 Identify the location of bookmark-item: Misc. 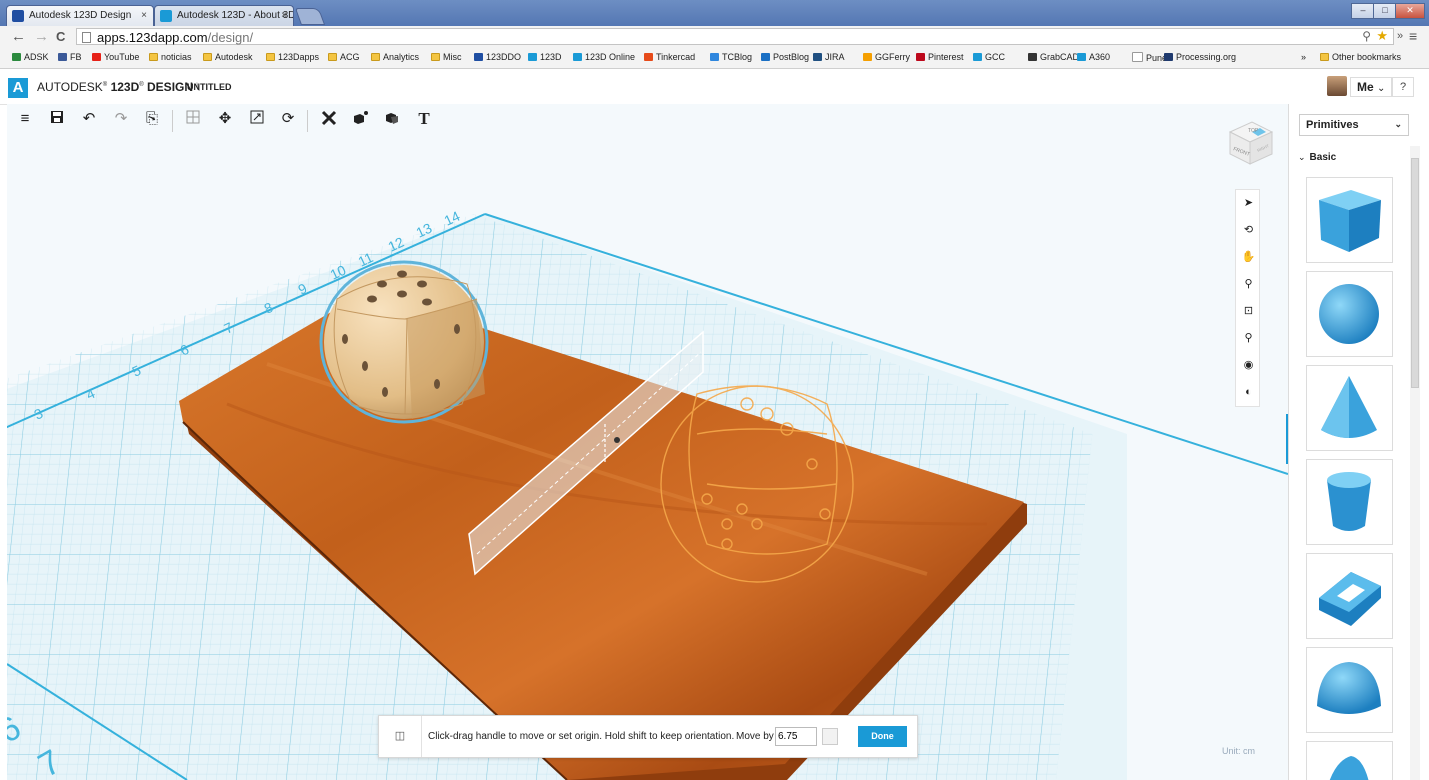
(446, 57).